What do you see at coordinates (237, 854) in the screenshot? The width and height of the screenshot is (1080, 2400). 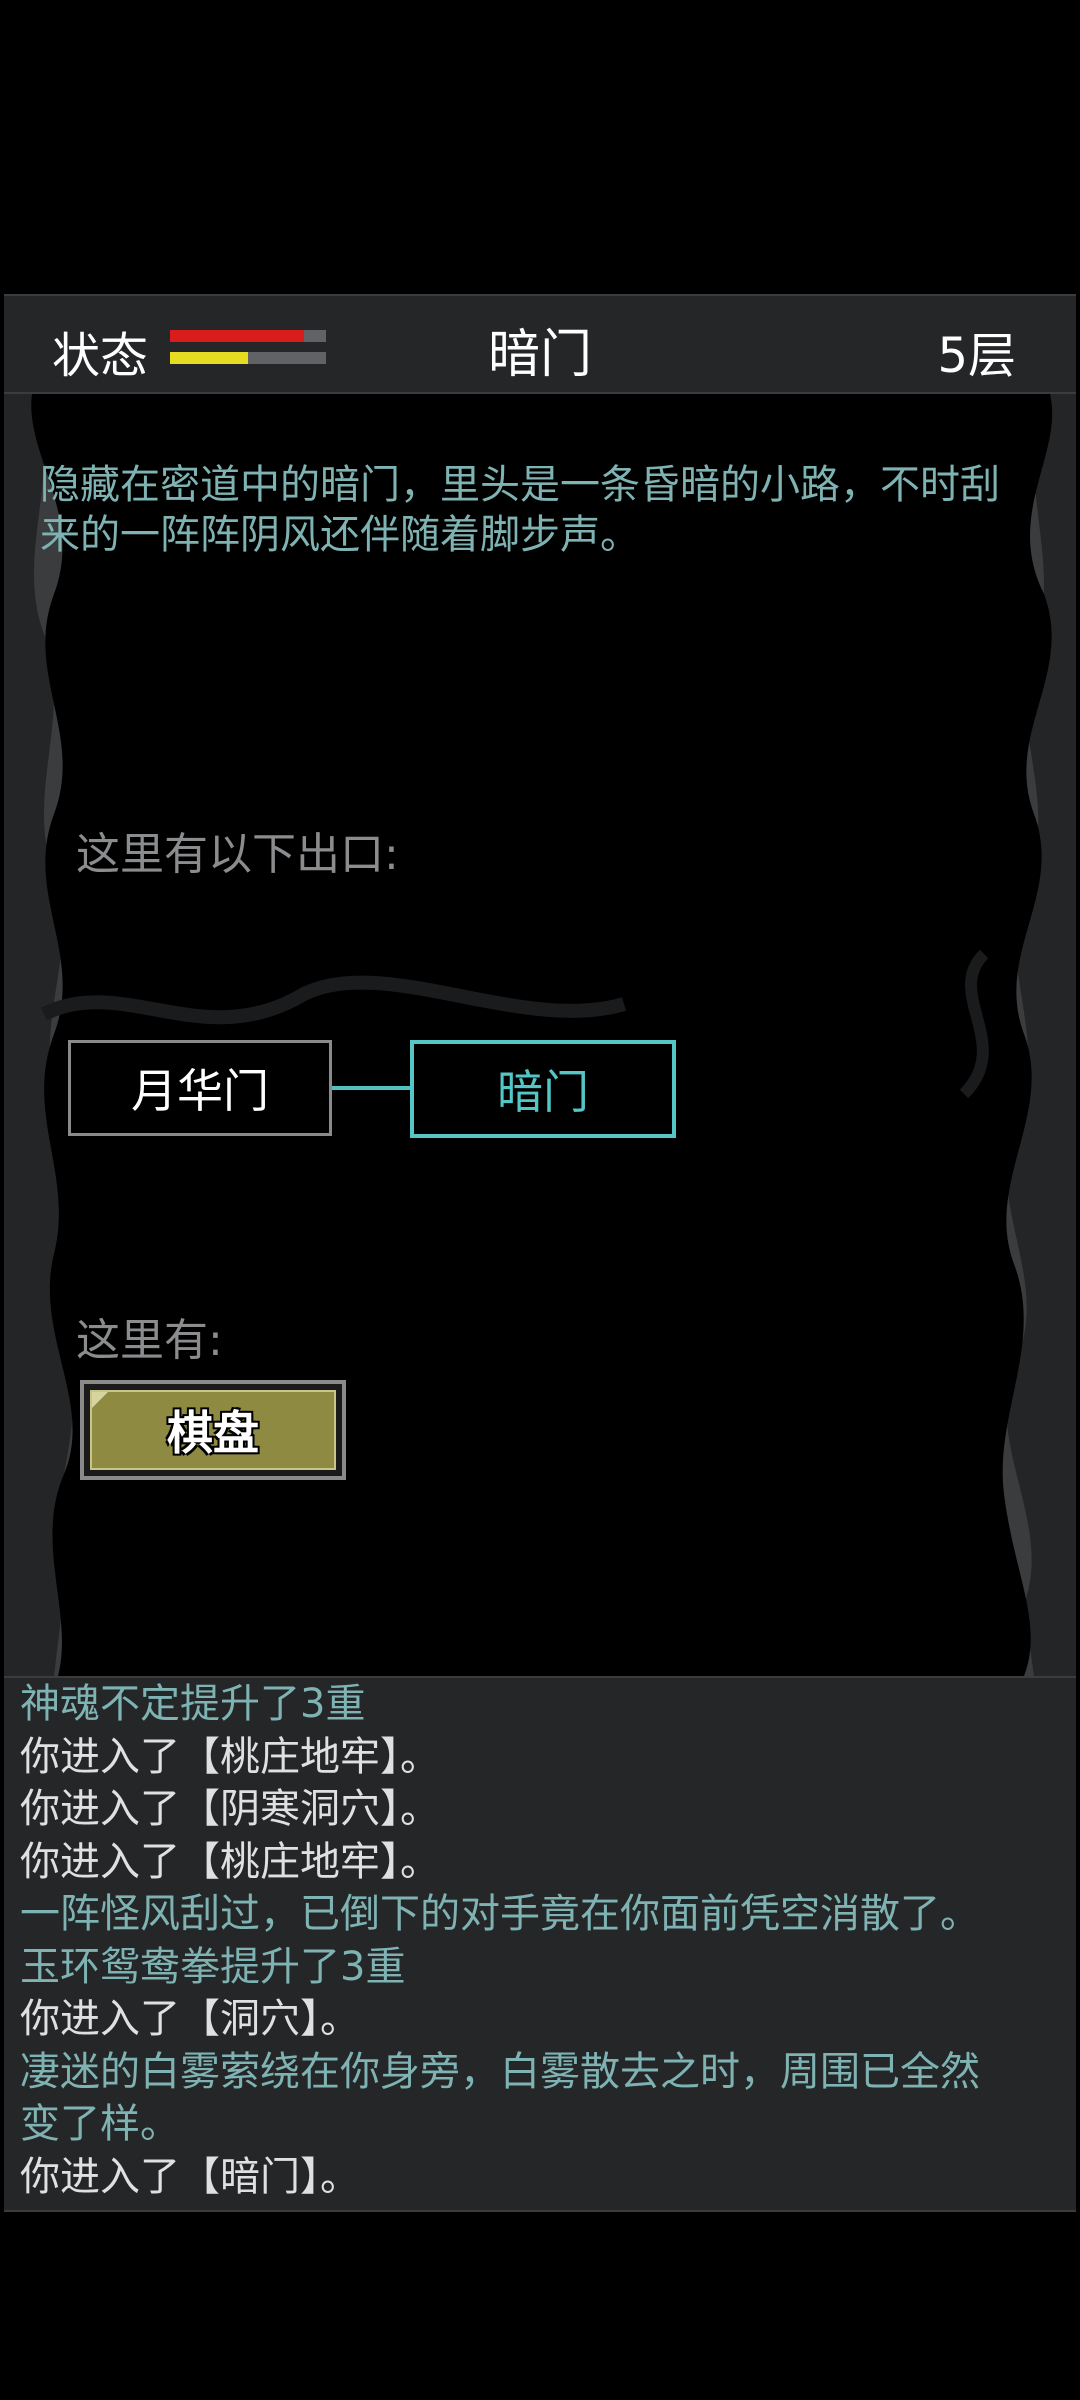 I see `exits-label: 这里有以下出口:` at bounding box center [237, 854].